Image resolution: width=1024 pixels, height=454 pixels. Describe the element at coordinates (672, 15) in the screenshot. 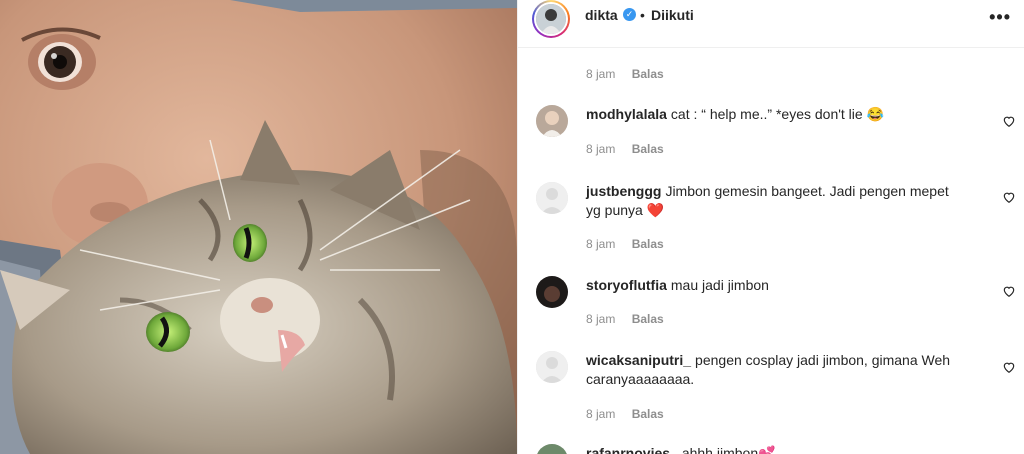

I see `follow-status-button: Diikuti` at that location.